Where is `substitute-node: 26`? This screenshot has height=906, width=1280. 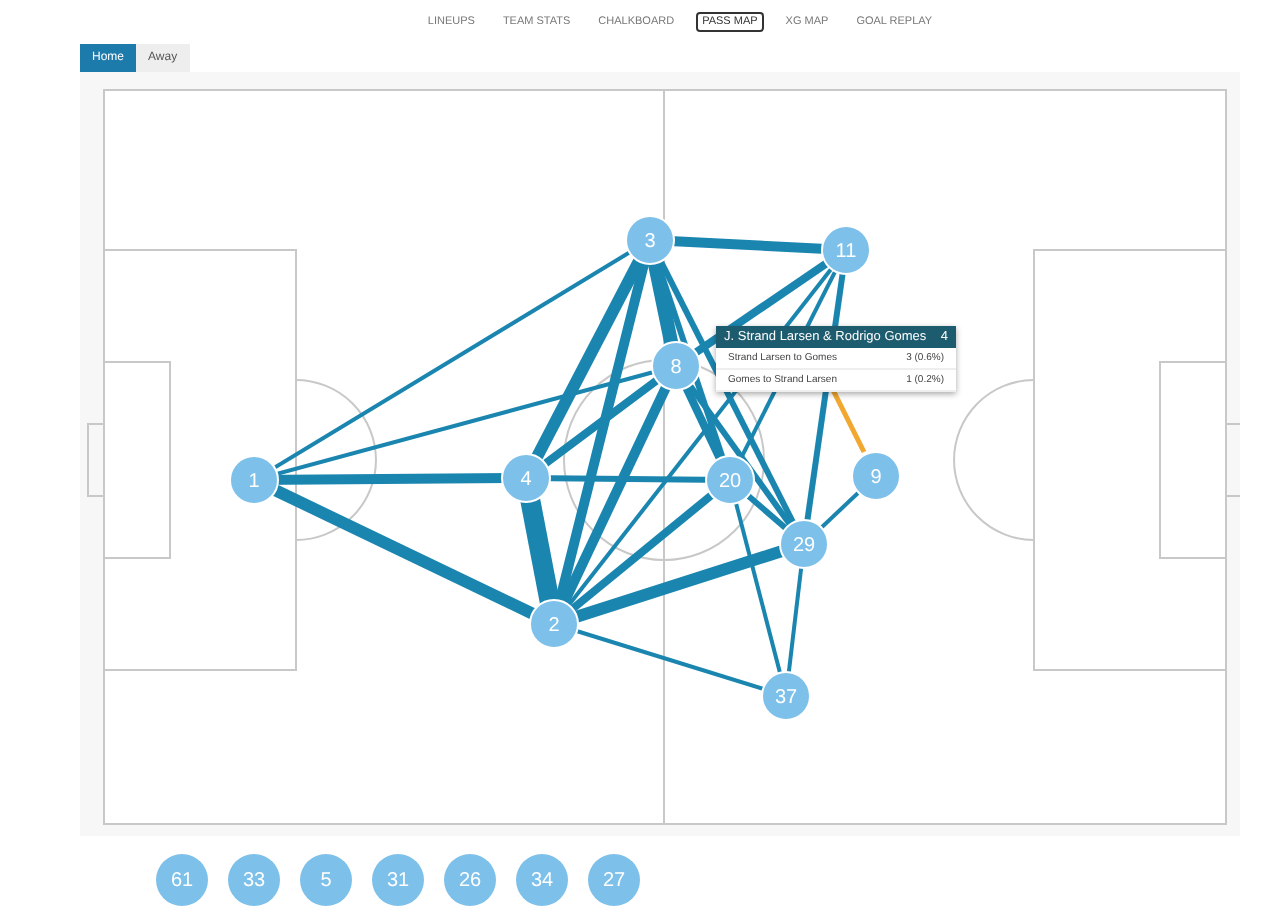 substitute-node: 26 is located at coordinates (470, 880).